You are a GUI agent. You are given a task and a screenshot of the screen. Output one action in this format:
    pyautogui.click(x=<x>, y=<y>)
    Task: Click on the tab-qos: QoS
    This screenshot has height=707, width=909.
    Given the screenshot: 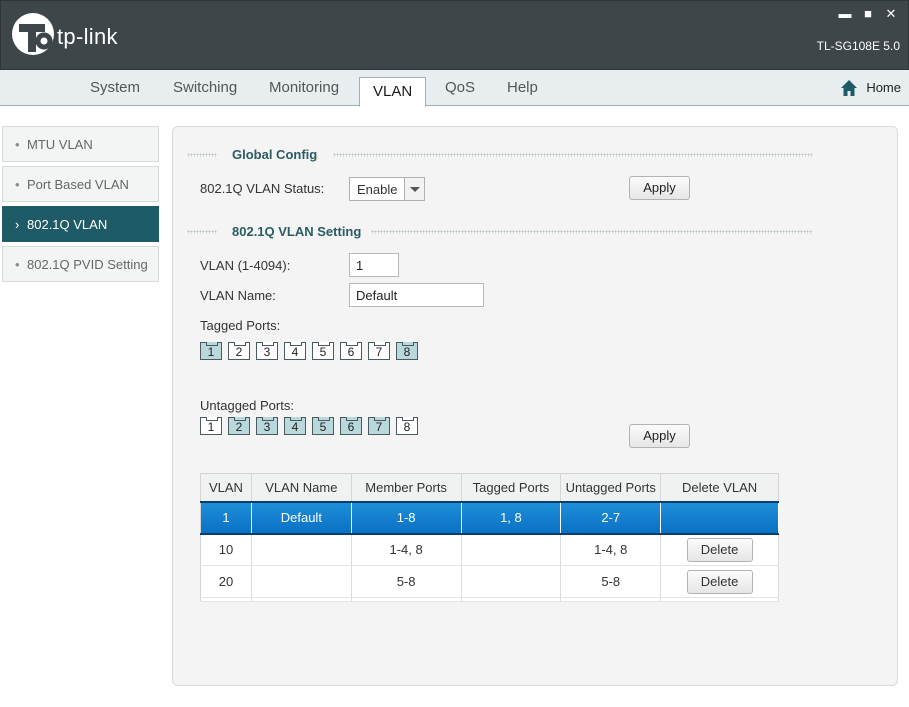 What is the action you would take?
    pyautogui.click(x=460, y=87)
    